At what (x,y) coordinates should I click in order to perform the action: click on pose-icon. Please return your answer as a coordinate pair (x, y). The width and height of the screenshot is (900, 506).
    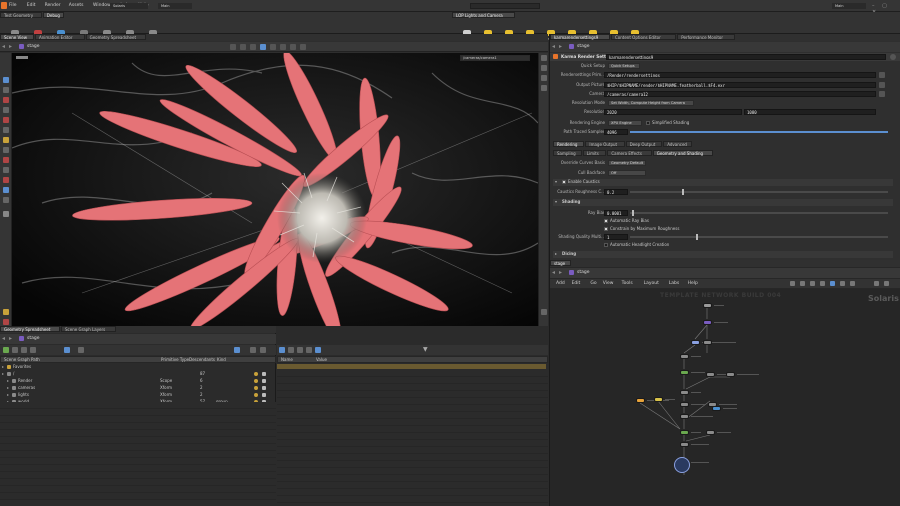
    Looking at the image, I should click on (6, 130).